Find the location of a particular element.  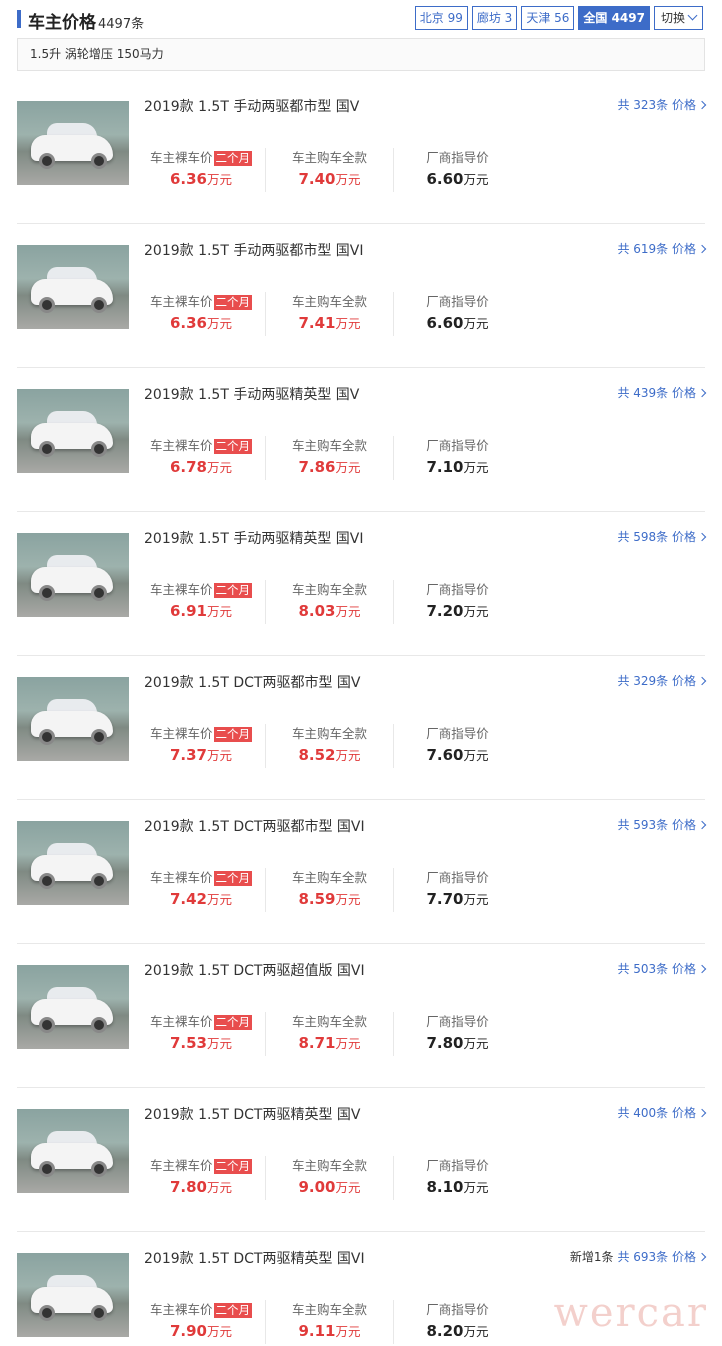

model-name: 2019款 1.5T DCT两驱都市型 国V is located at coordinates (252, 682).